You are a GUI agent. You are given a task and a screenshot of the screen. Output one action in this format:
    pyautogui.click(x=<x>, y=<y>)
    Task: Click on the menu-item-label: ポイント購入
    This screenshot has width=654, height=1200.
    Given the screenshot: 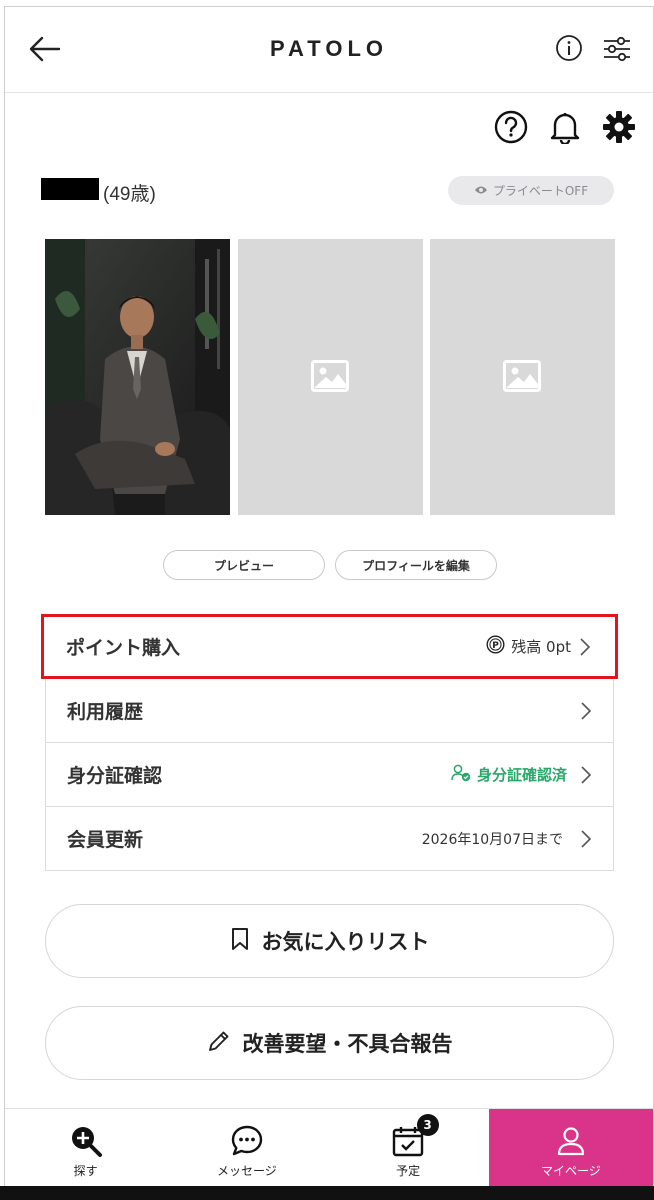 What is the action you would take?
    pyautogui.click(x=123, y=648)
    